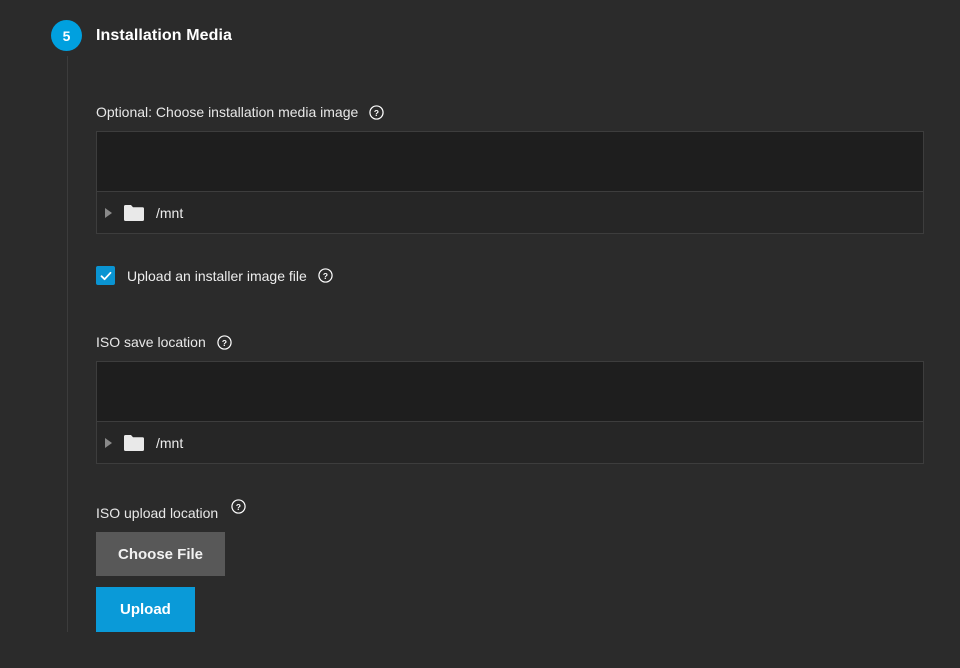  What do you see at coordinates (510, 275) in the screenshot?
I see `upload-installer-checkbox-row: Upload an installer image file ?` at bounding box center [510, 275].